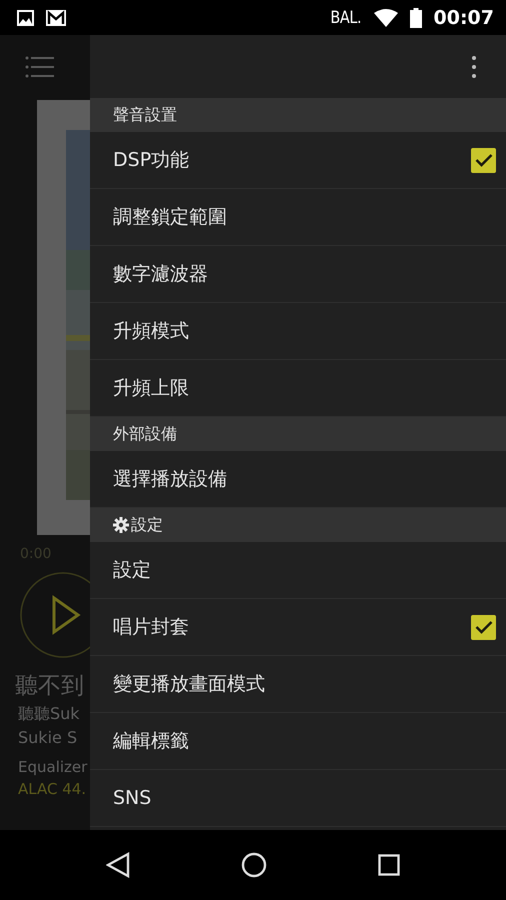 This screenshot has width=506, height=900. Describe the element at coordinates (464, 17) in the screenshot. I see `clock: 00:07` at that location.